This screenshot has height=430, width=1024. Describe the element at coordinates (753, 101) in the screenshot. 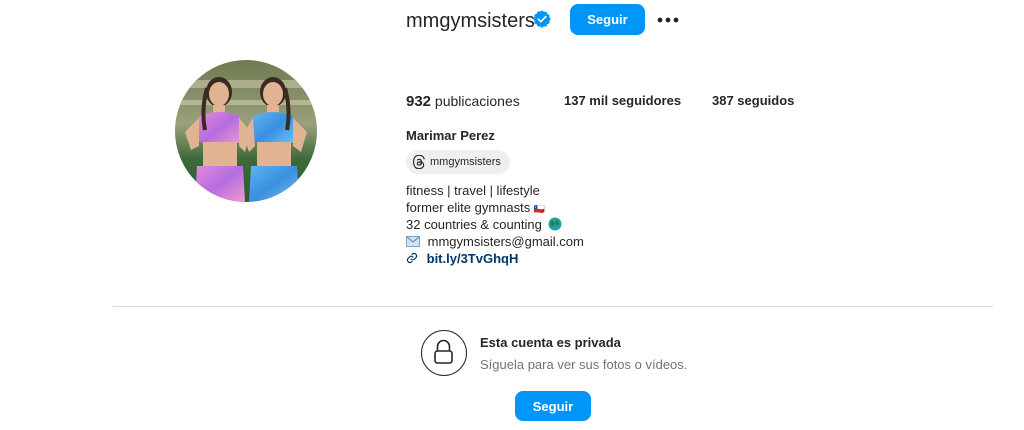

I see `following-link: 387 seguidos` at that location.